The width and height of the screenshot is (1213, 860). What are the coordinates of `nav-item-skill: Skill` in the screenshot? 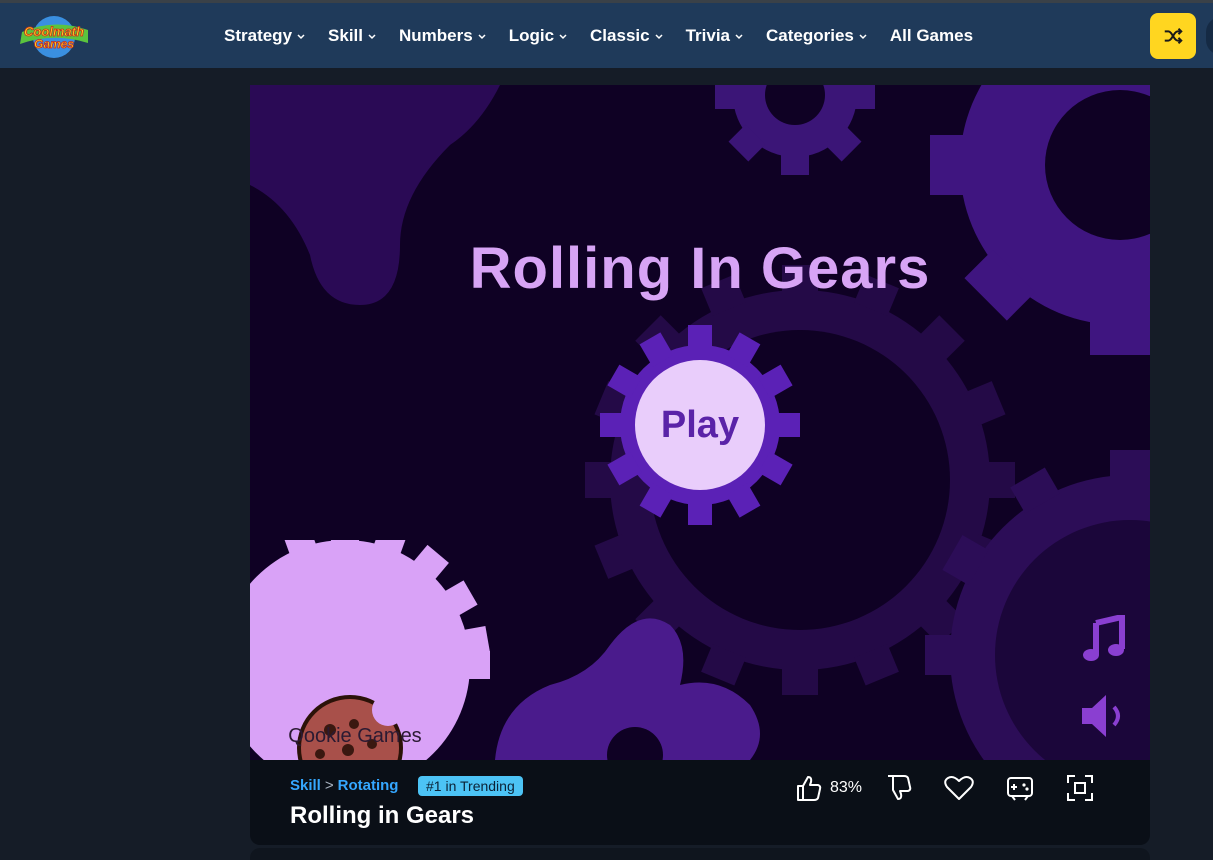 It's located at (352, 36).